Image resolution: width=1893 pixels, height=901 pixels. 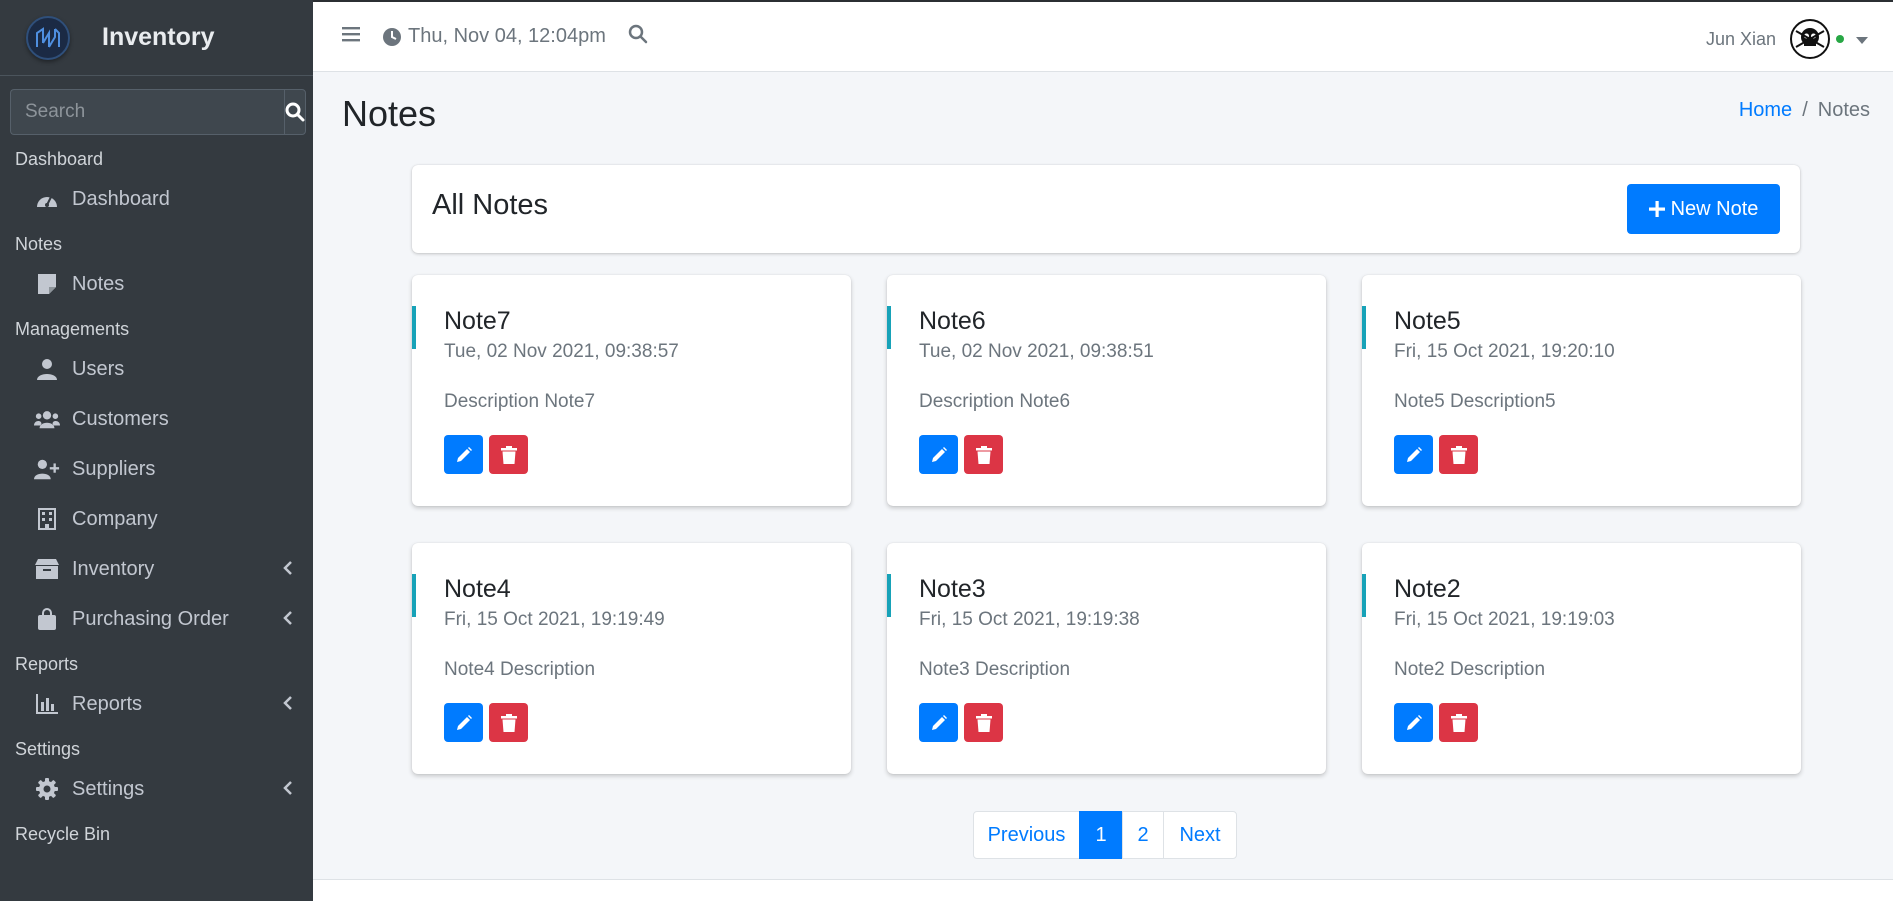 I want to click on note-description: Description Note7, so click(x=520, y=401).